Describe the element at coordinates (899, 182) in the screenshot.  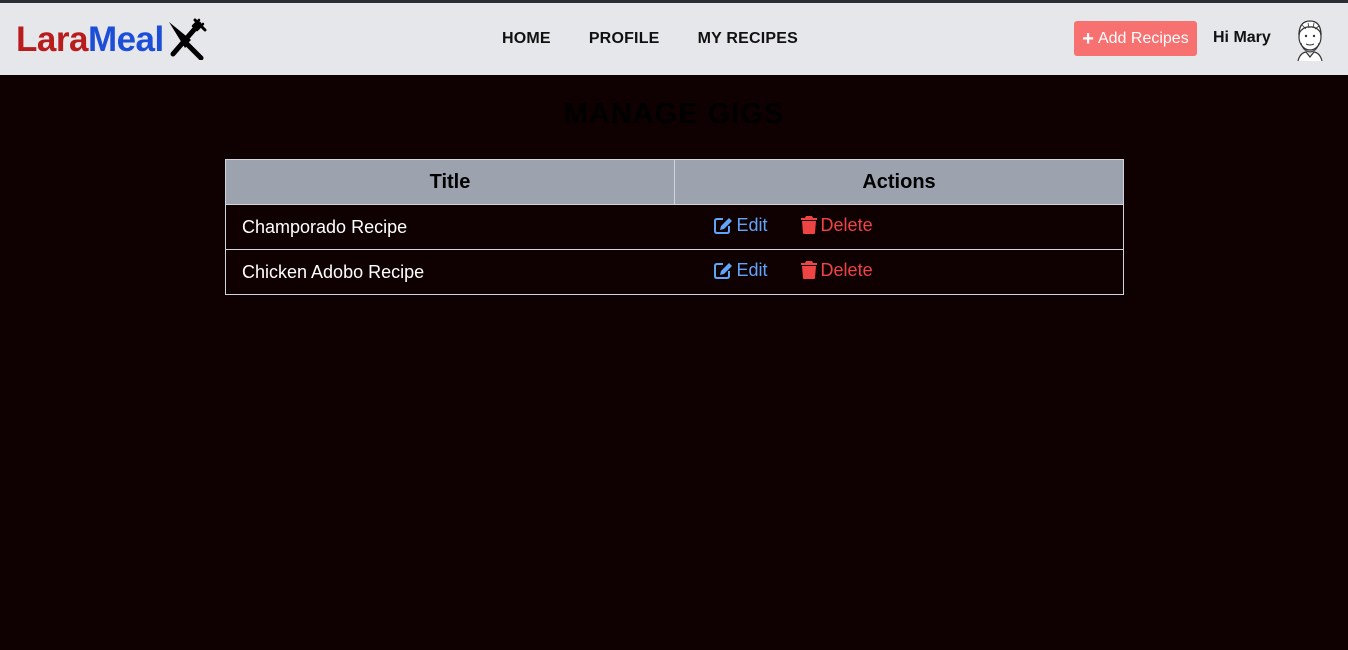
I see `column-header-actions: Actions` at that location.